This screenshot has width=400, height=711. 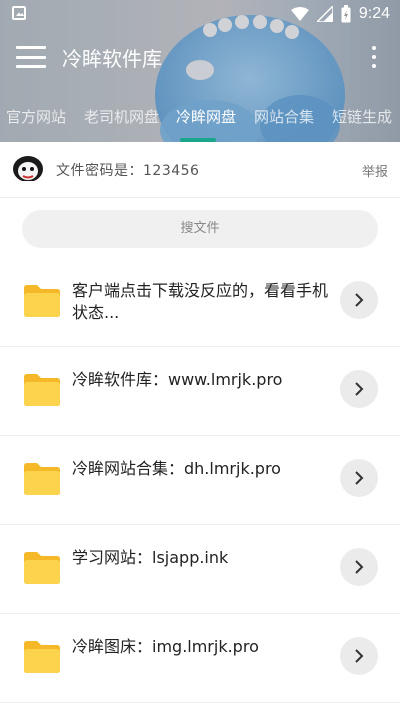 What do you see at coordinates (324, 14) in the screenshot?
I see `signal-icon` at bounding box center [324, 14].